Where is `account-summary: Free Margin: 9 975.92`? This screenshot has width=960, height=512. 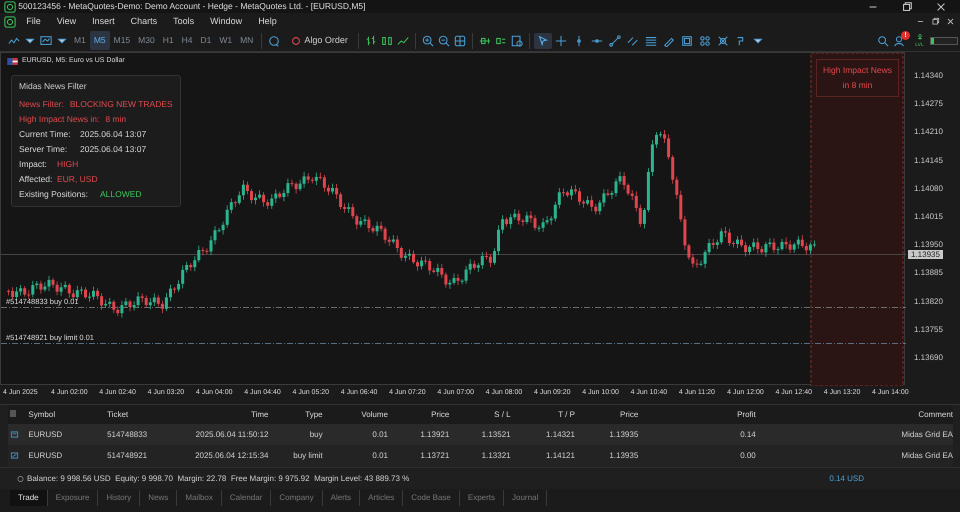
account-summary: Free Margin: 9 975.92 is located at coordinates (270, 478).